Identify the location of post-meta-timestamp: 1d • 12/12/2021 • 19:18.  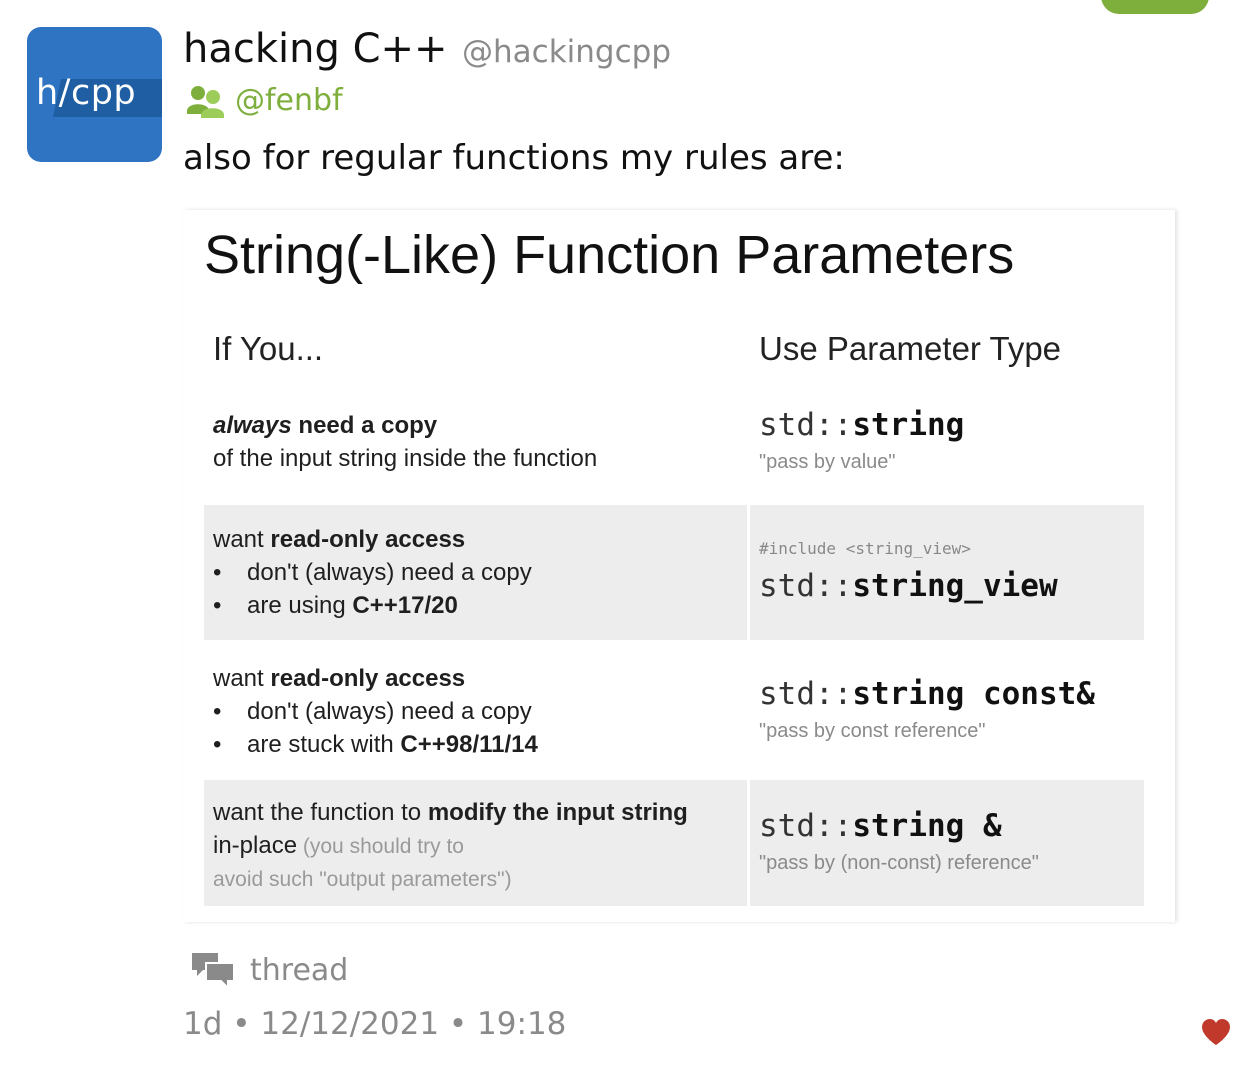
(374, 1024).